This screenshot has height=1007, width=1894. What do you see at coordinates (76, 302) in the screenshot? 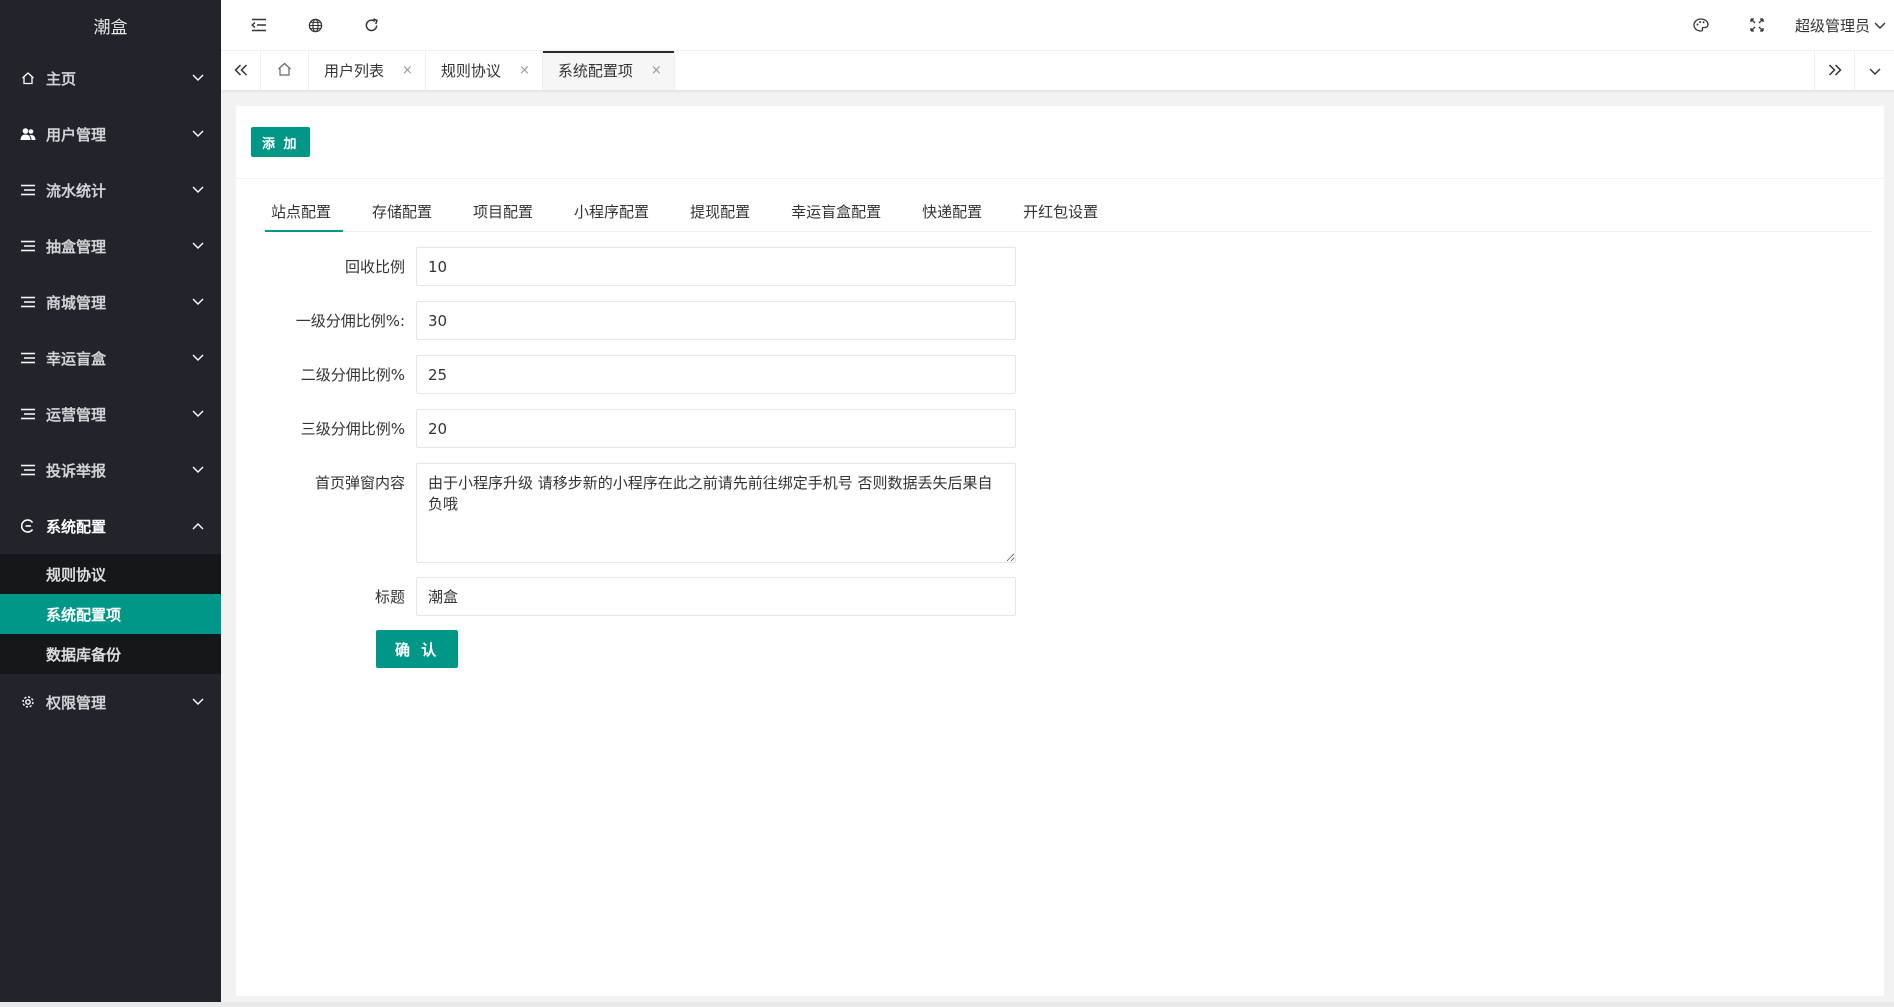
I see `sidebar-item-label: 商城管理` at bounding box center [76, 302].